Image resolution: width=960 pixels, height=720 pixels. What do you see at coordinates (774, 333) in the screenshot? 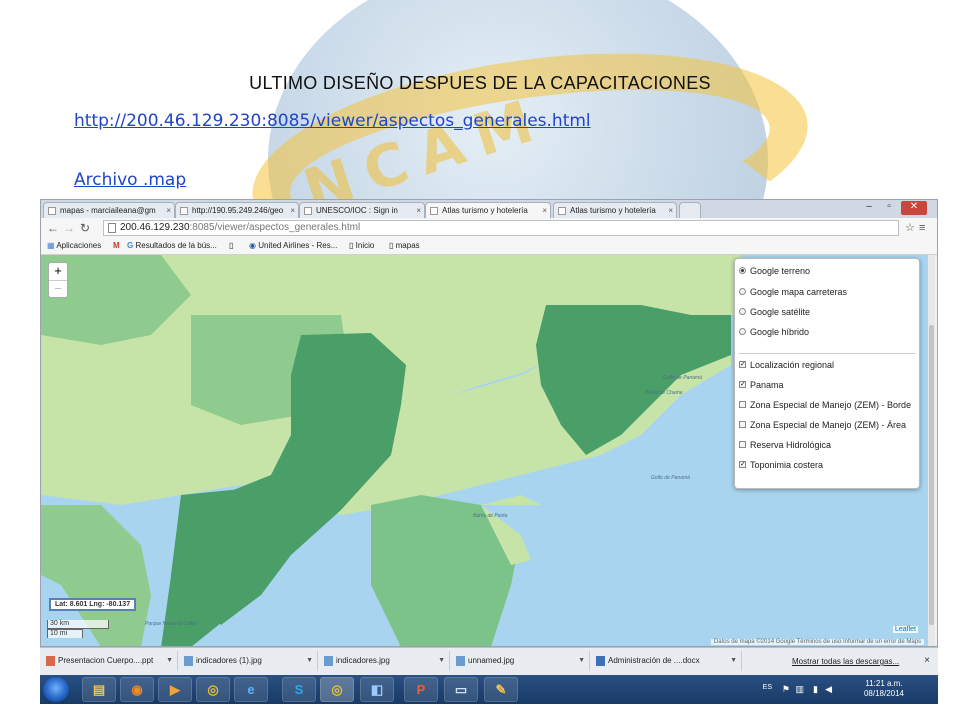
I see `base-layer-hibrido: Google híbrido` at bounding box center [774, 333].